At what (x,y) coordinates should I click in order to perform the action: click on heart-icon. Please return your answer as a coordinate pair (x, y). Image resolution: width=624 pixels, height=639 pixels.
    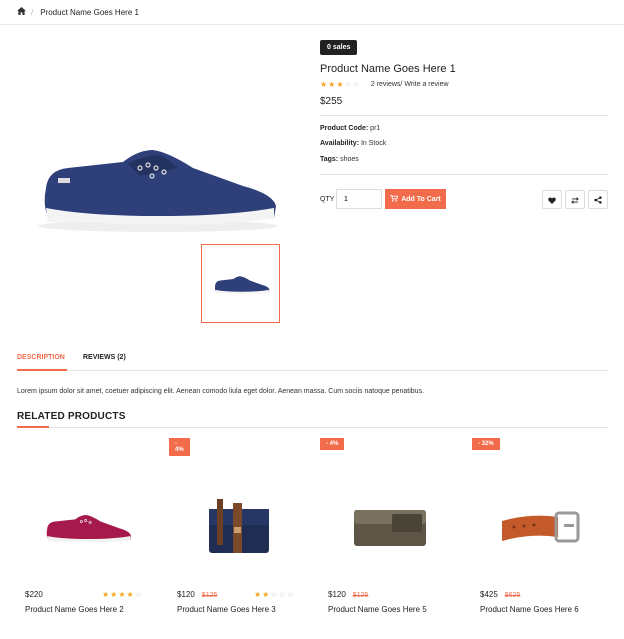
    Looking at the image, I should click on (552, 200).